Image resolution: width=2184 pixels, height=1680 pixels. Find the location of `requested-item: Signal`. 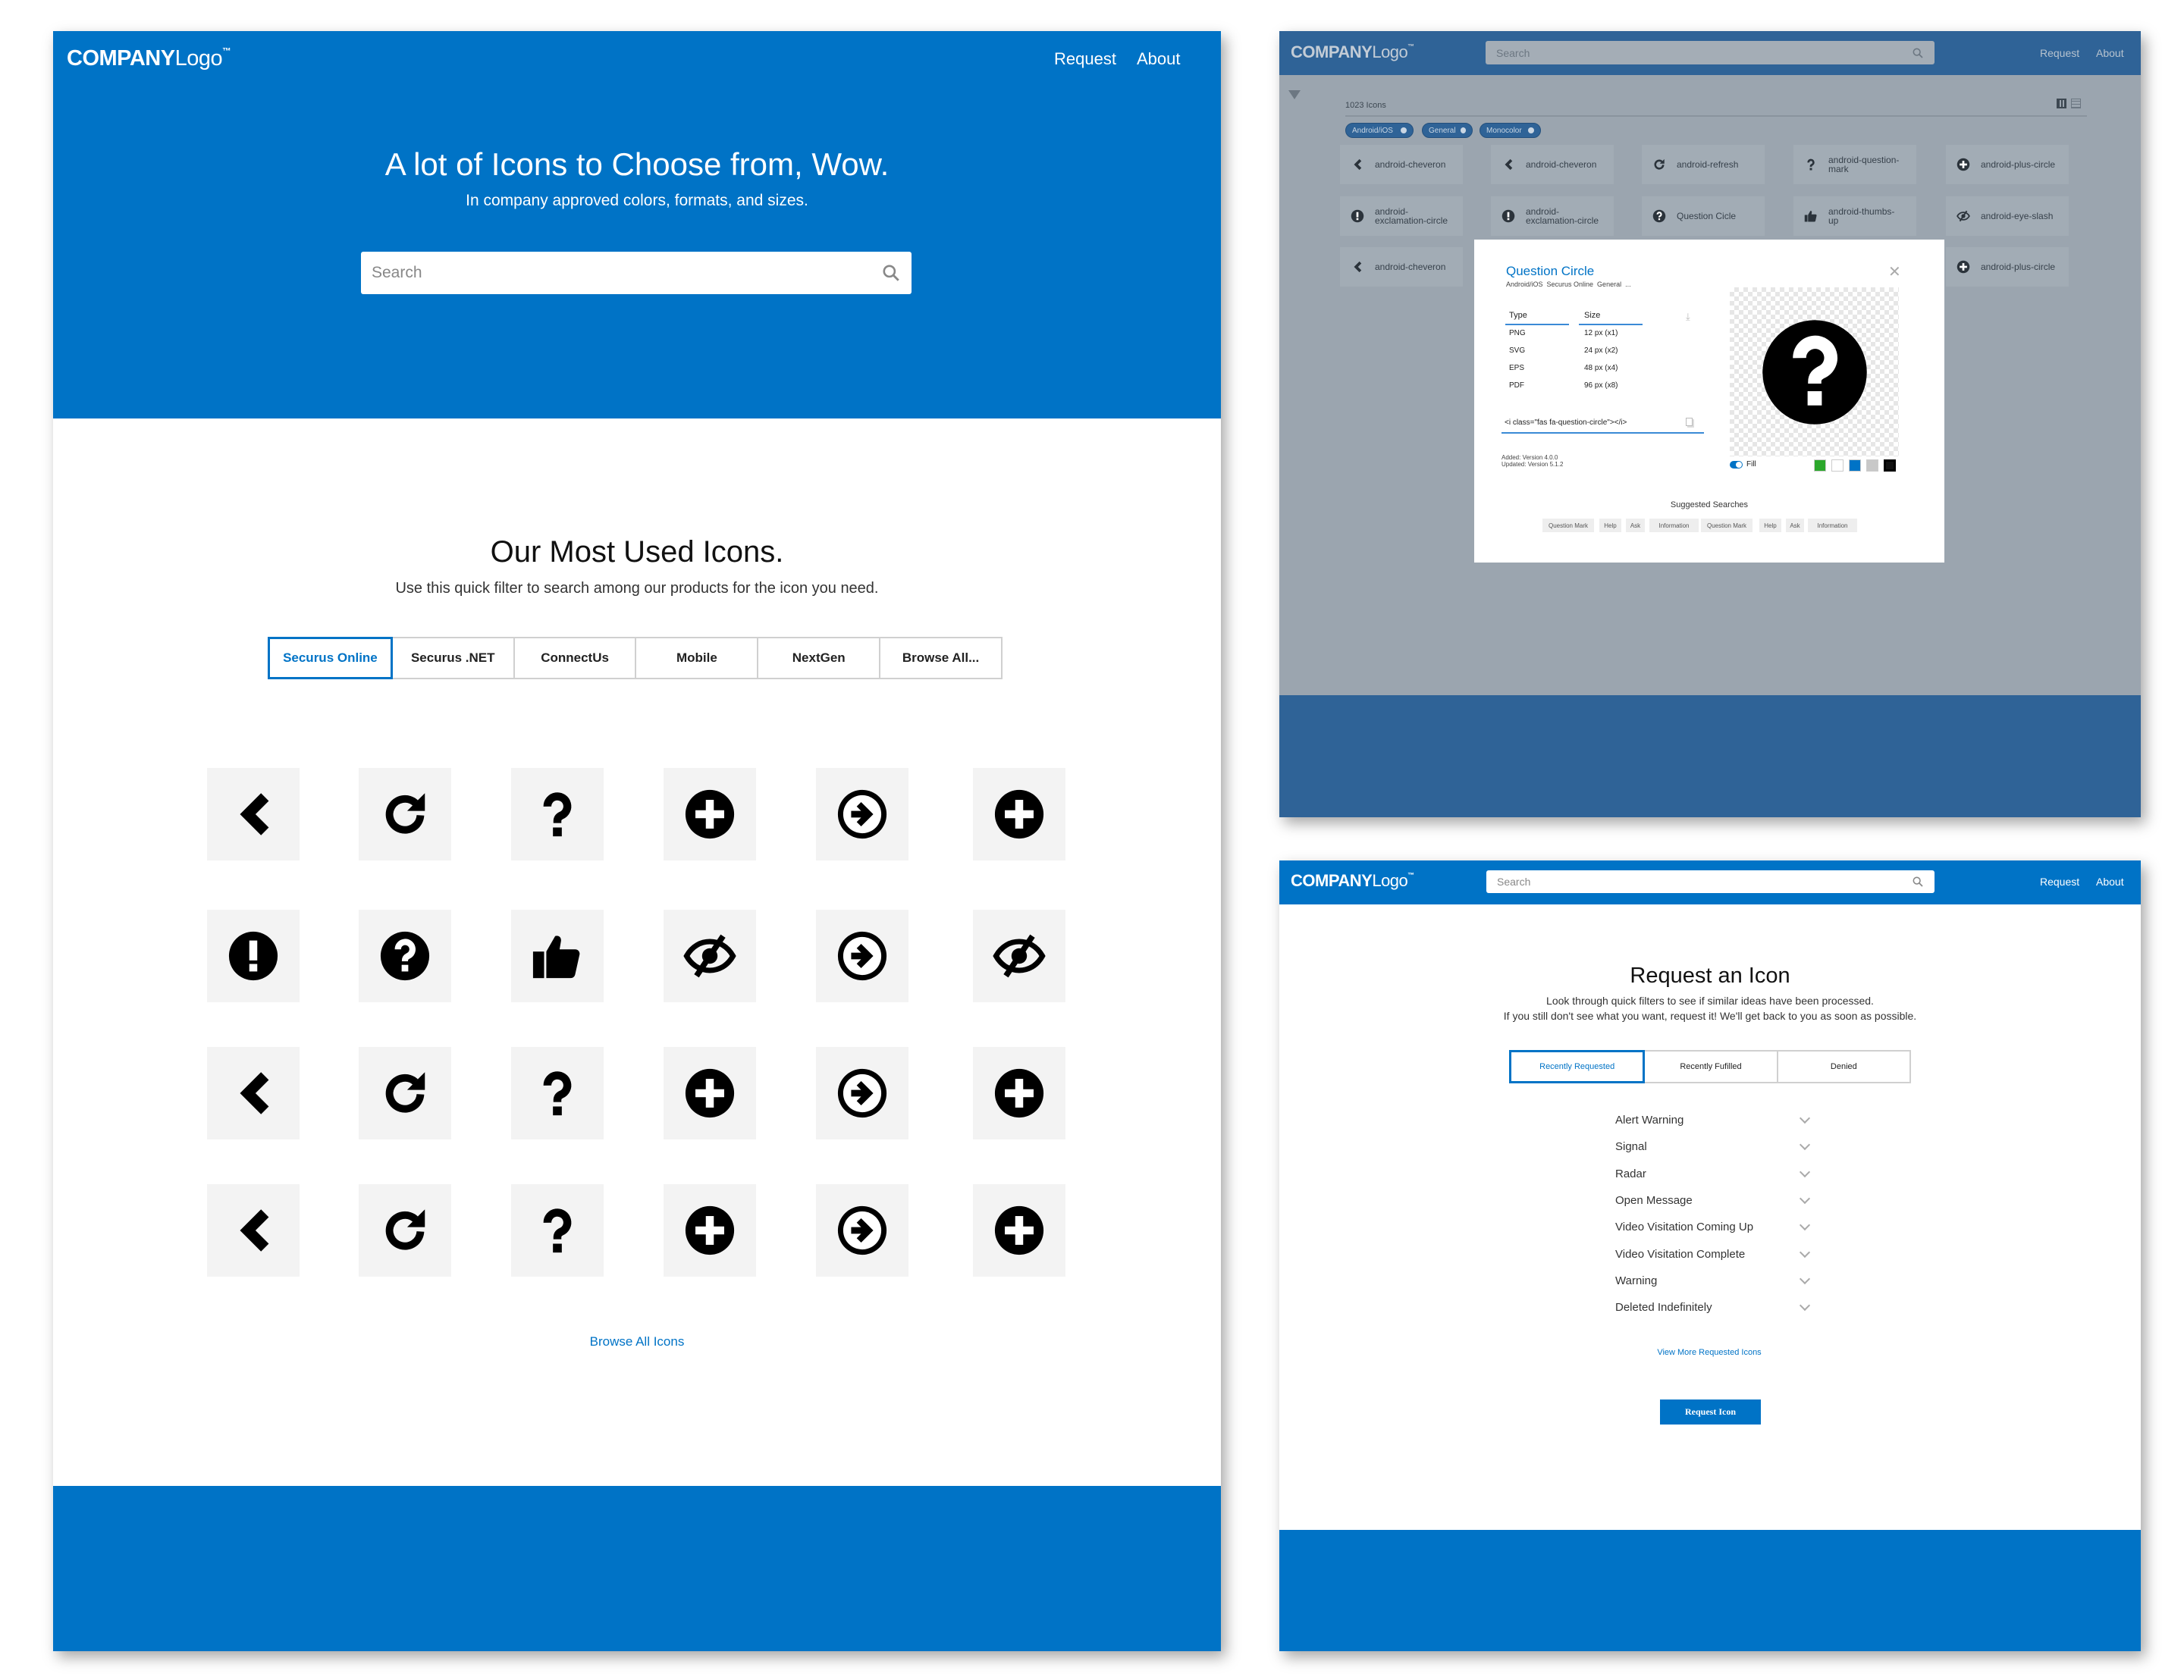

requested-item: Signal is located at coordinates (1631, 1146).